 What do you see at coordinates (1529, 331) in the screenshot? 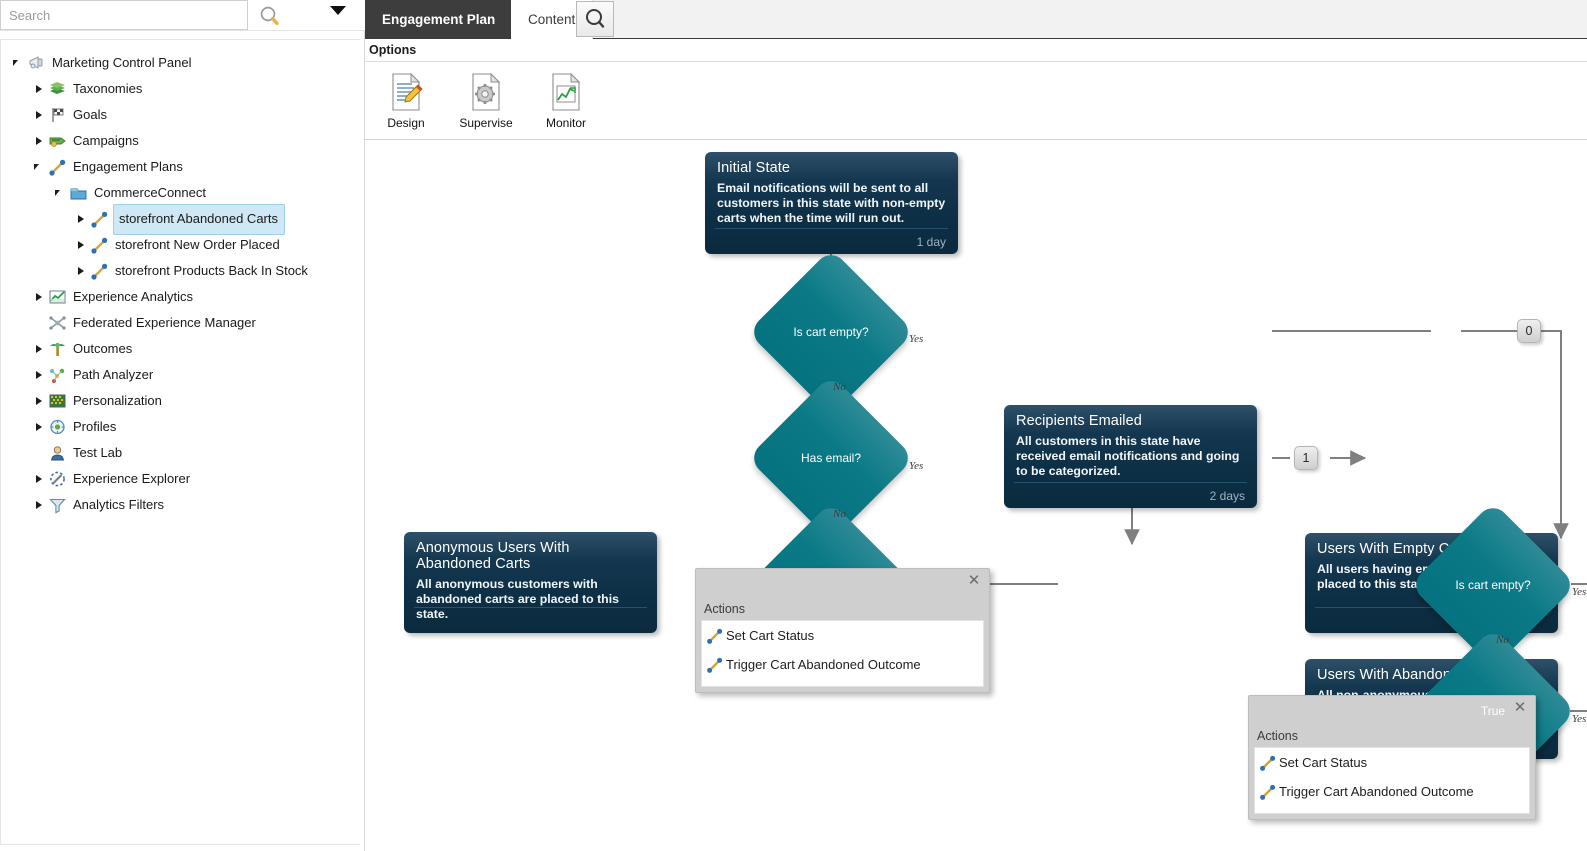
I see `edge-badge-0: 0` at bounding box center [1529, 331].